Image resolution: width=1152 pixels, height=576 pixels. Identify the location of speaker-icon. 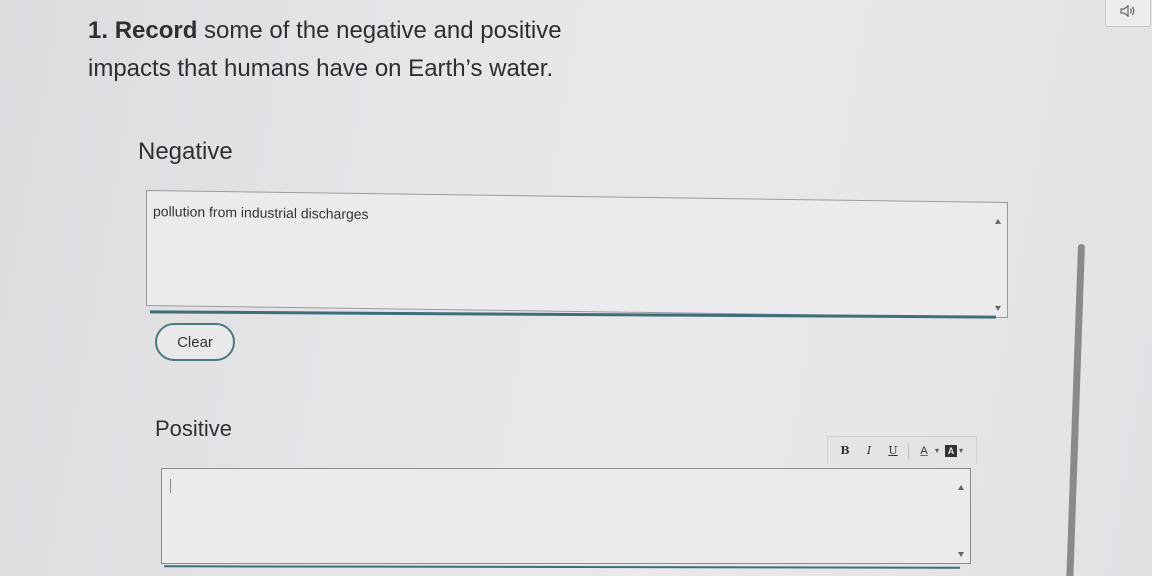
(1128, 13).